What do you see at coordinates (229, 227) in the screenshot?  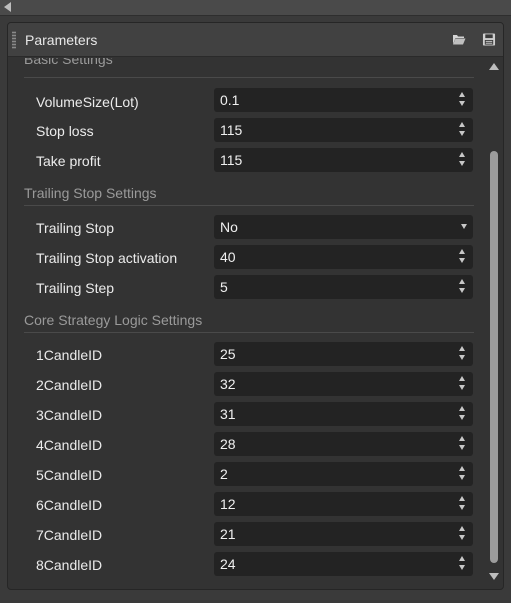 I see `field-value: No` at bounding box center [229, 227].